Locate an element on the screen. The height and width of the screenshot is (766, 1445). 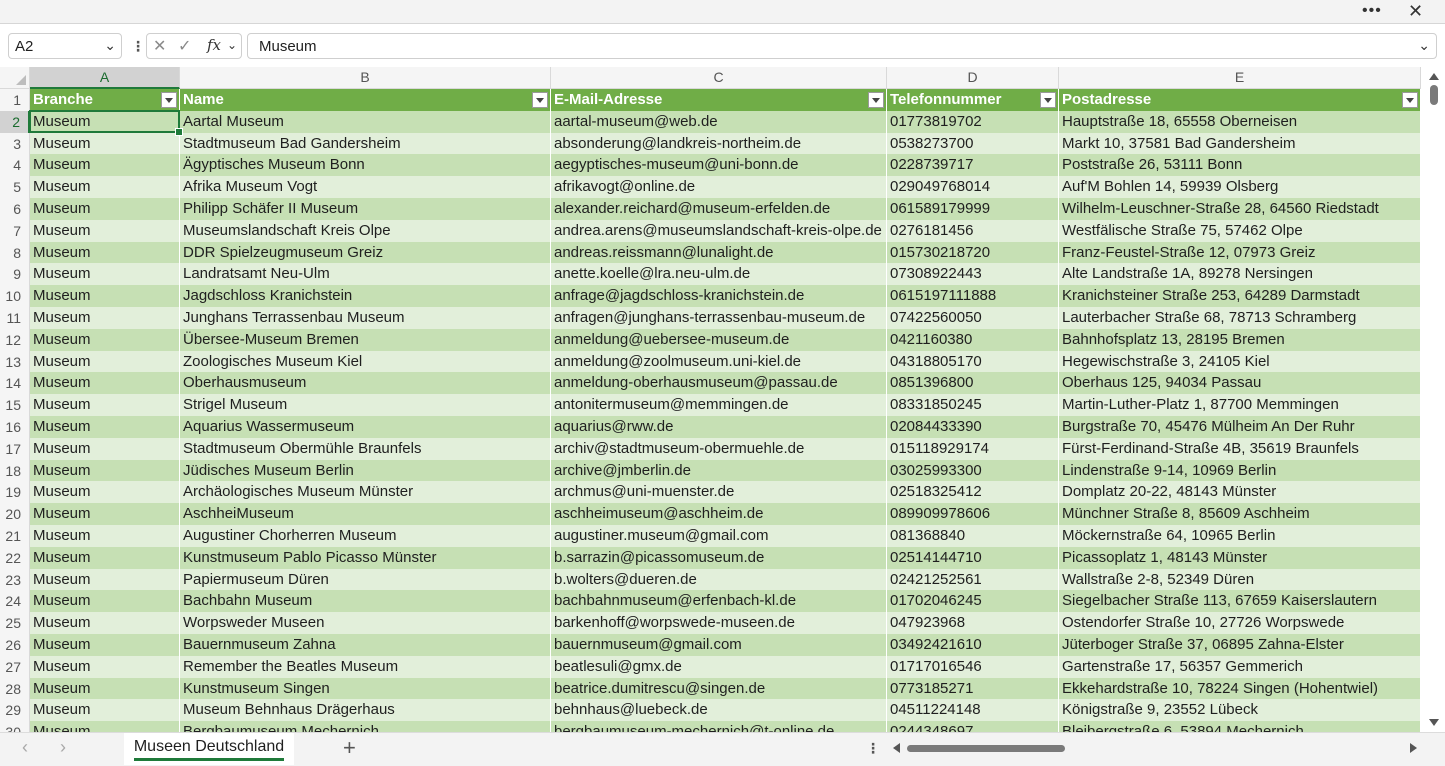
table-cell: Gartenstraße 17, 56357 Gemmerich is located at coordinates (1240, 667).